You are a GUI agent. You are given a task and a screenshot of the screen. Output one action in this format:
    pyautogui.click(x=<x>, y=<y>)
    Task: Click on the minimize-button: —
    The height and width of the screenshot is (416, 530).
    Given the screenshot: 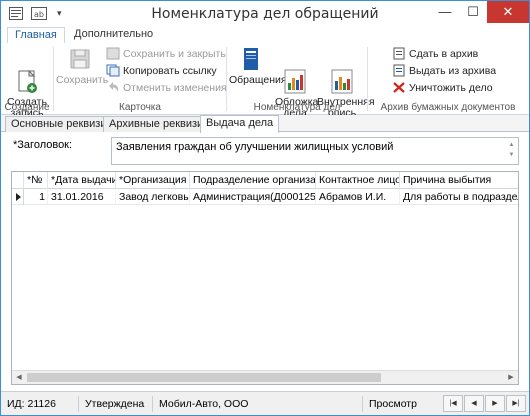 What is the action you would take?
    pyautogui.click(x=445, y=12)
    